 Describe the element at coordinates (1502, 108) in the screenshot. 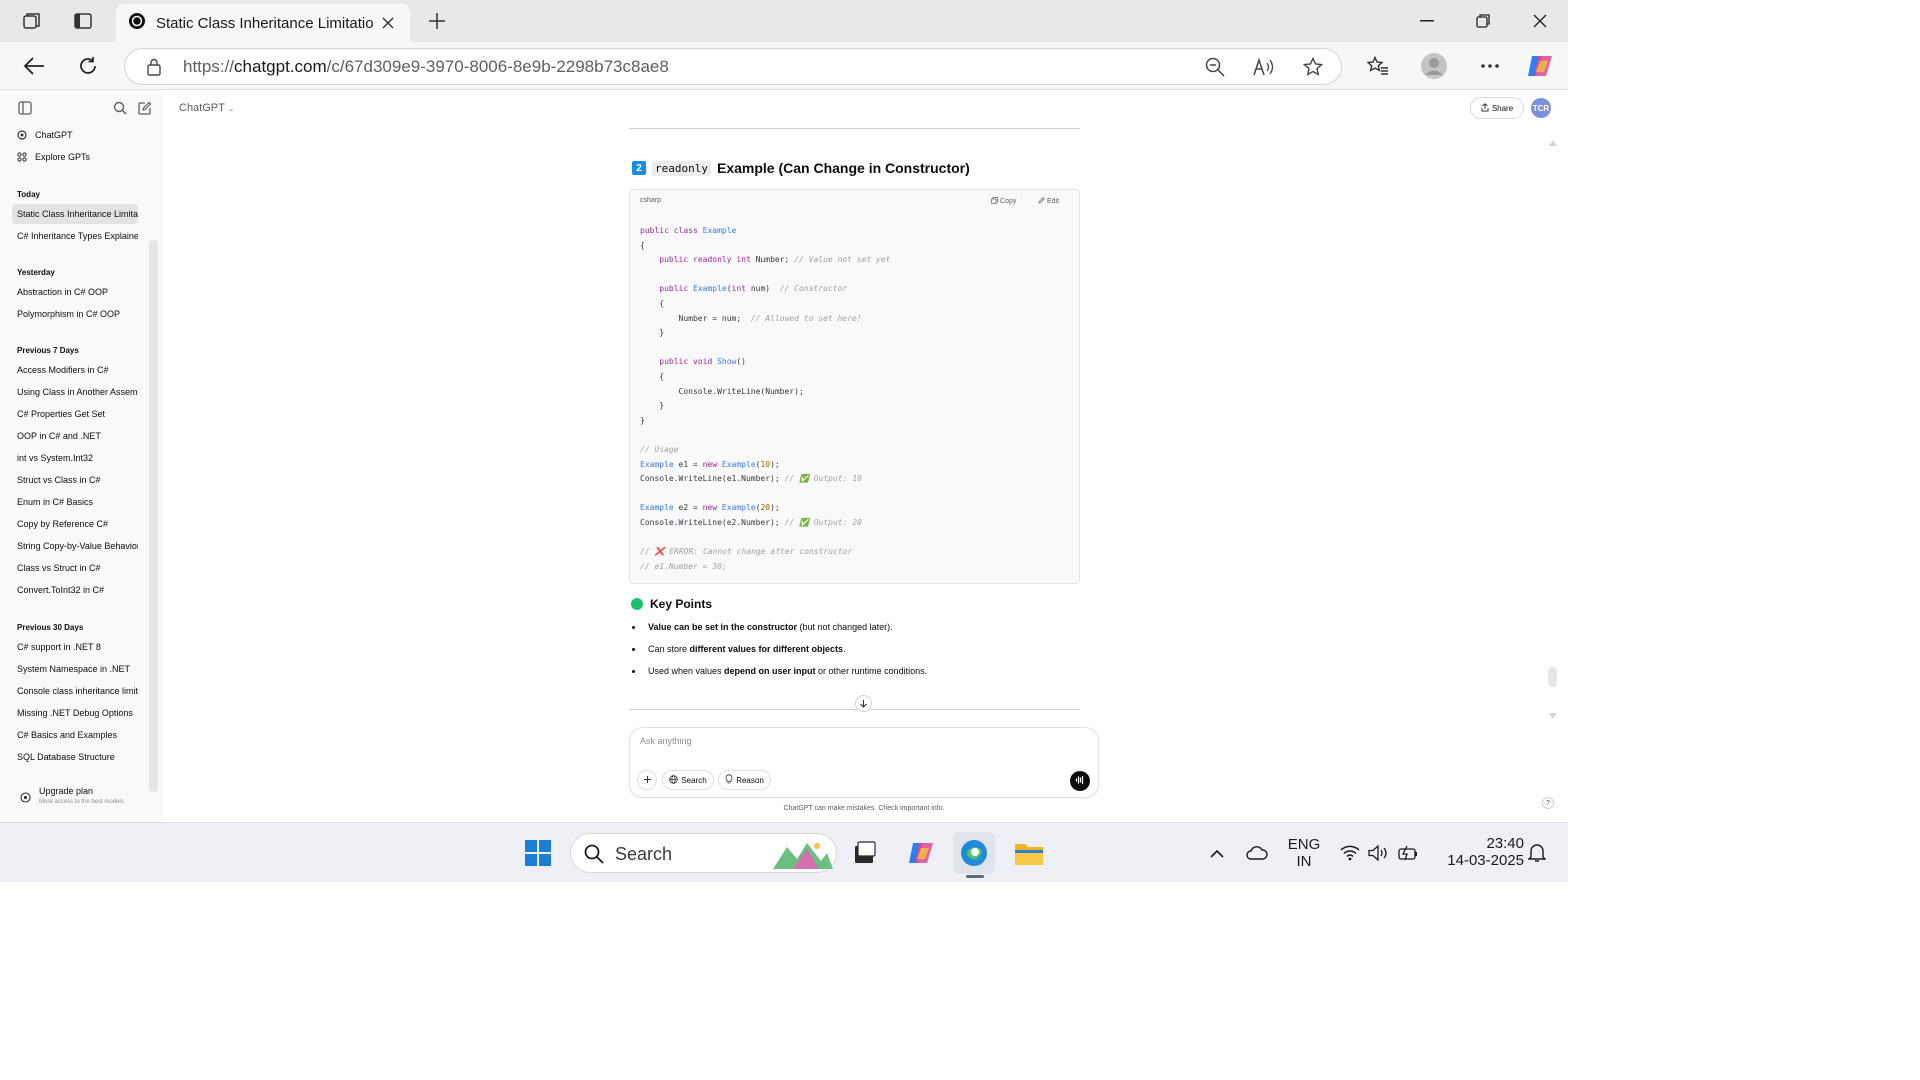

I see `share-label: Share` at that location.